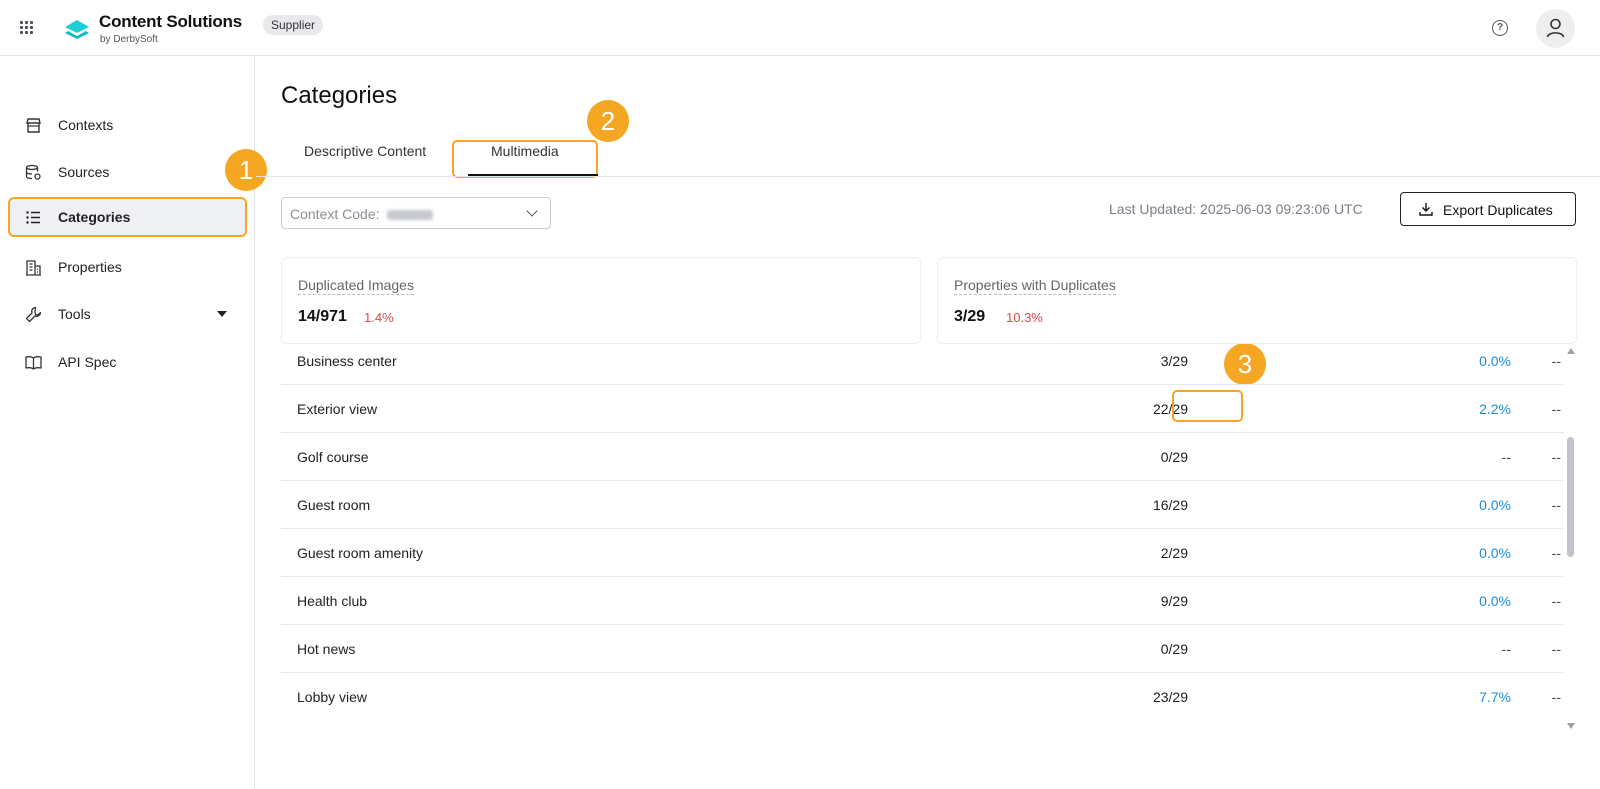 This screenshot has height=789, width=1600. I want to click on tabs-divider, so click(928, 176).